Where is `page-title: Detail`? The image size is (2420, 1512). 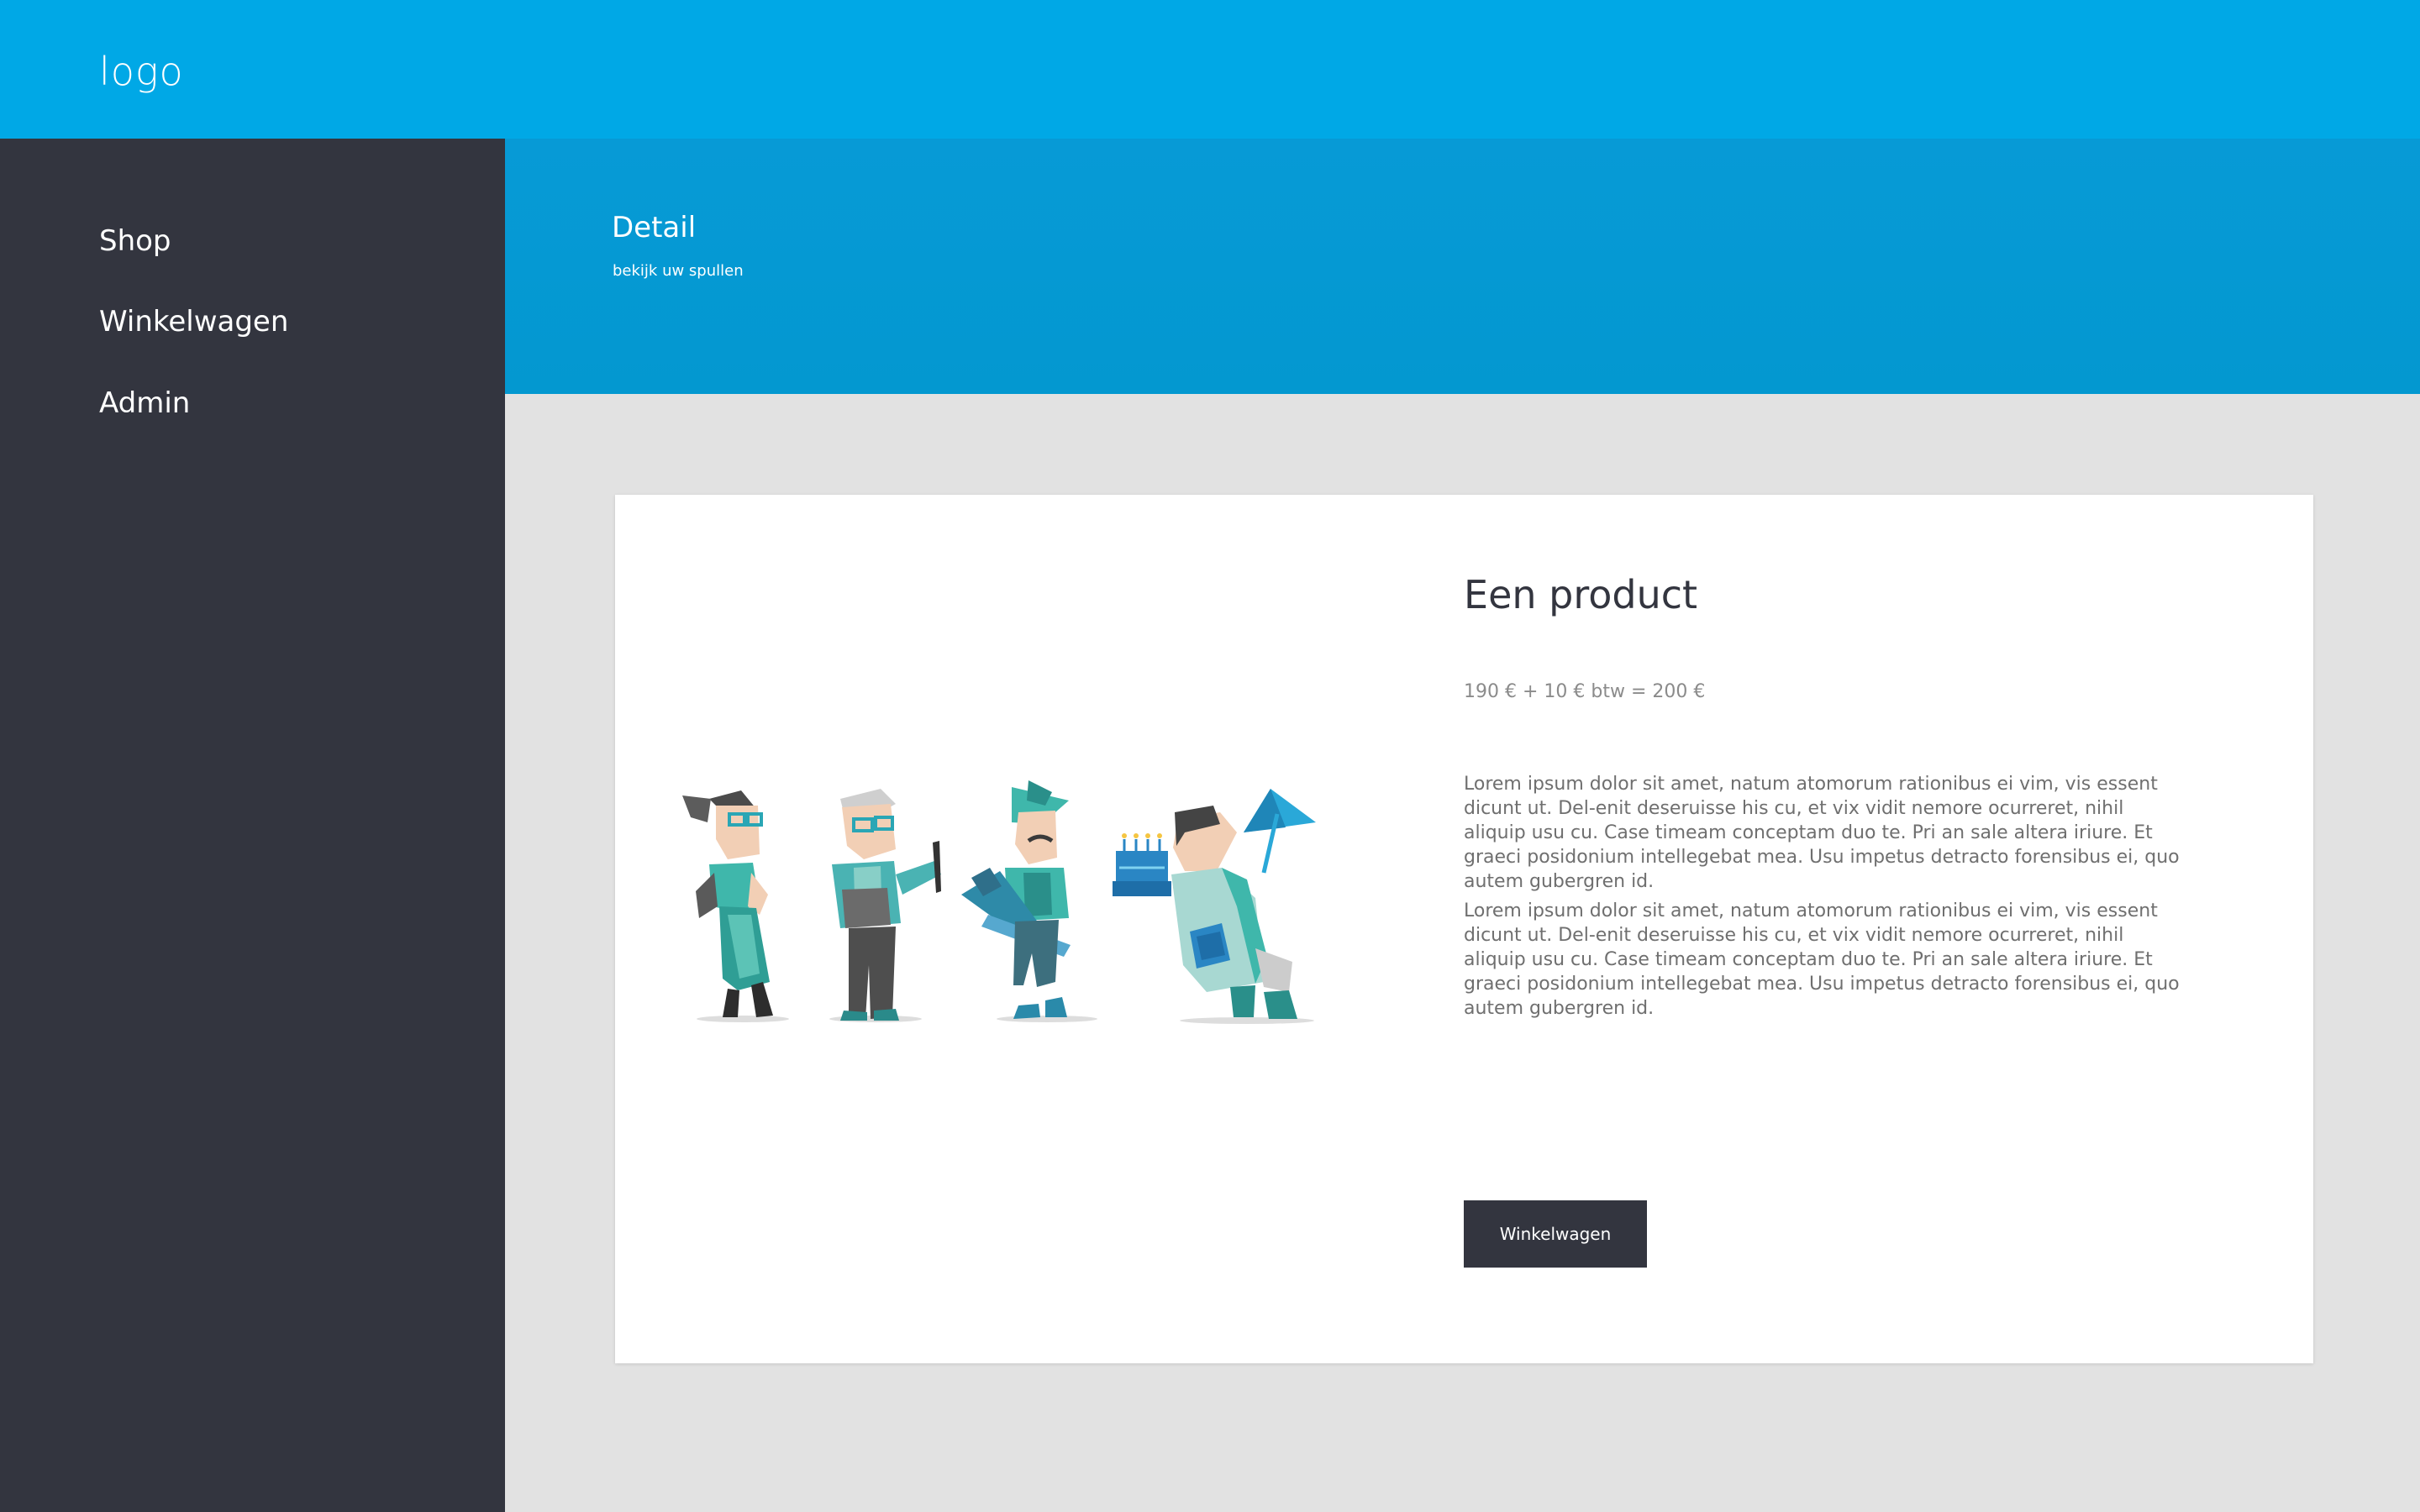 page-title: Detail is located at coordinates (654, 227).